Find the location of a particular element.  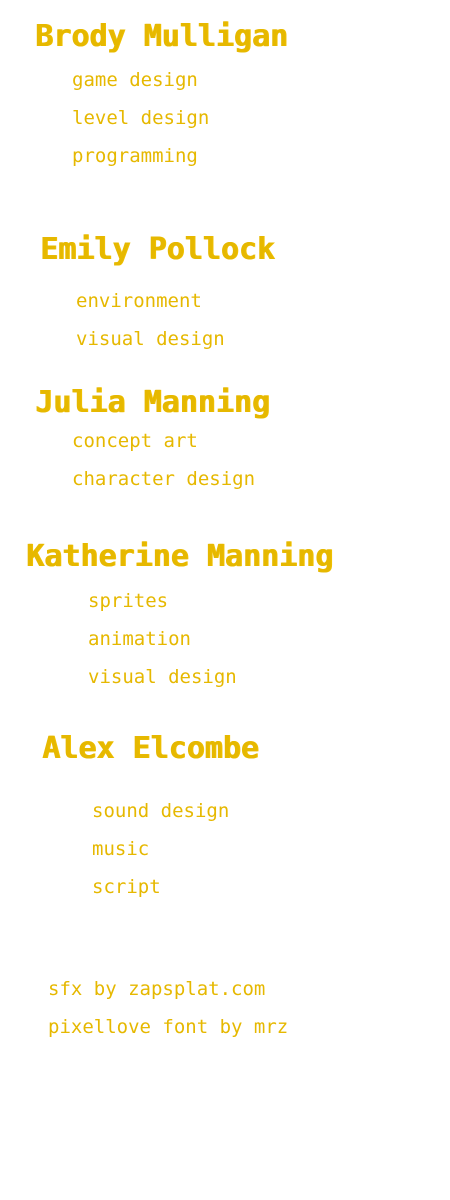

credit-role: character design is located at coordinates (164, 479).